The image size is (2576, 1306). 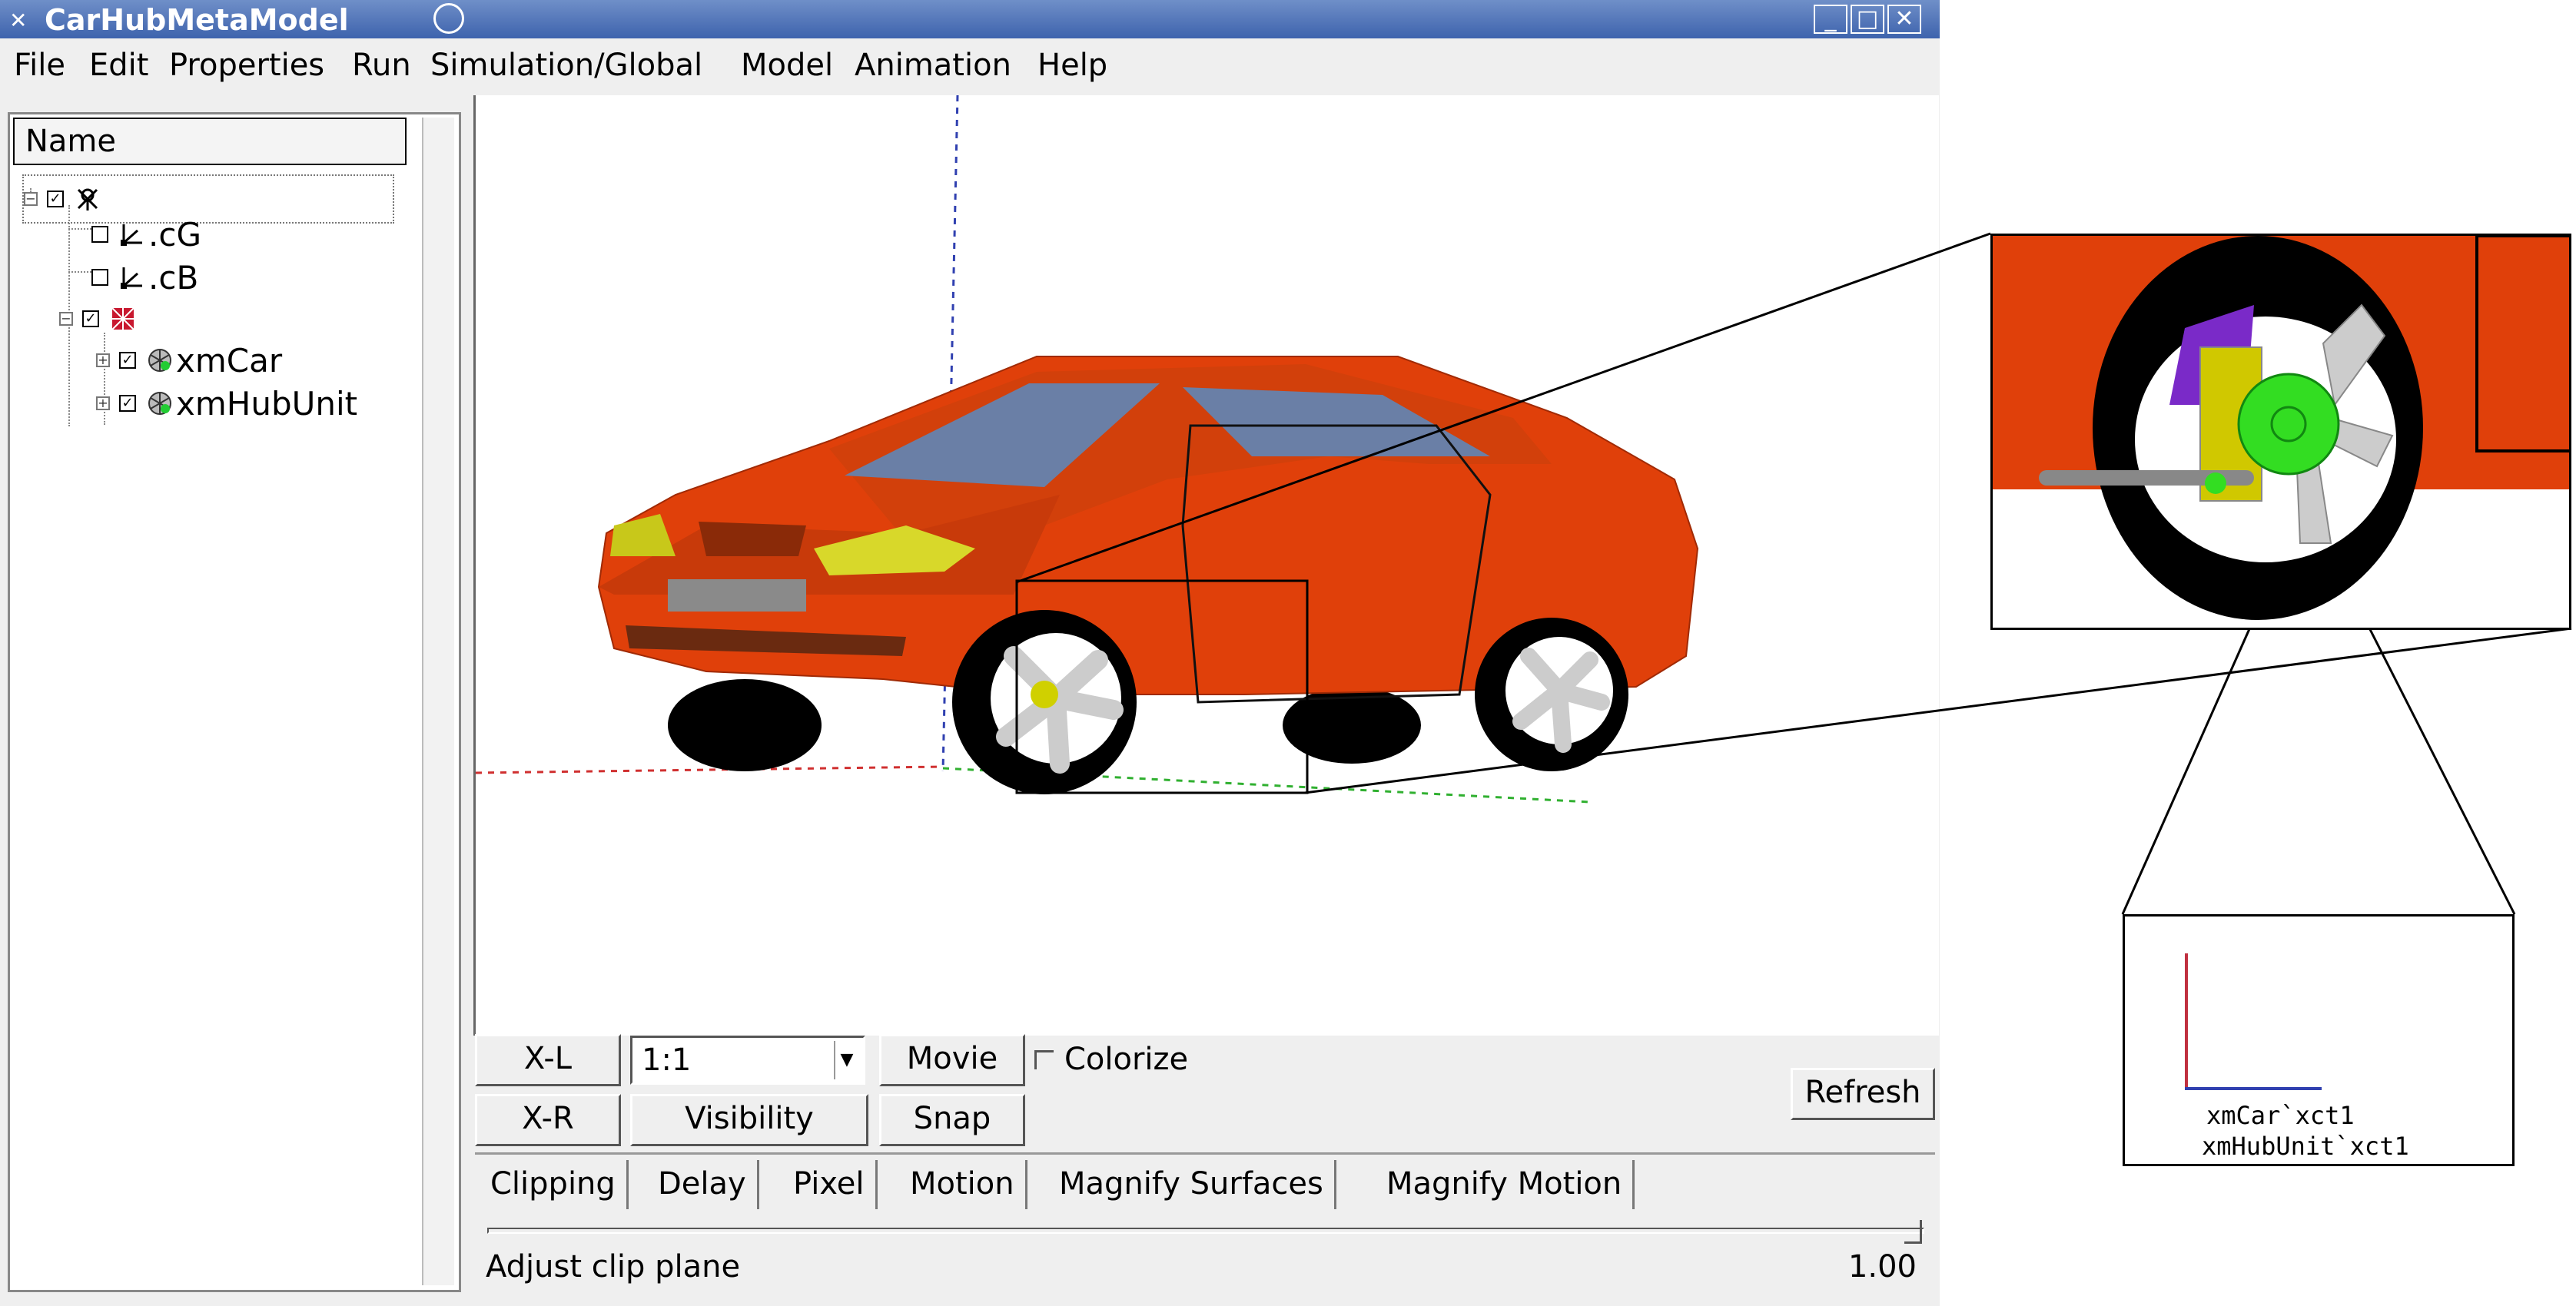 I want to click on zoom-detail-view, so click(x=2280, y=432).